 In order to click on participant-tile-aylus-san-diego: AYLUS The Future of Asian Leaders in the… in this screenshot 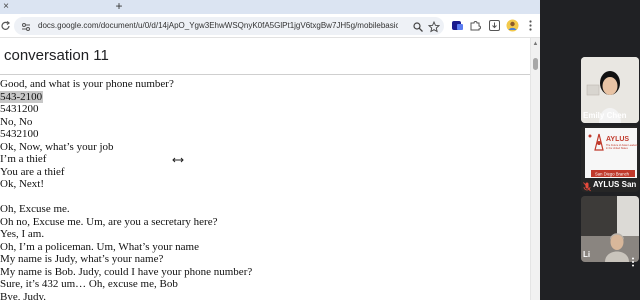, I will do `click(610, 159)`.